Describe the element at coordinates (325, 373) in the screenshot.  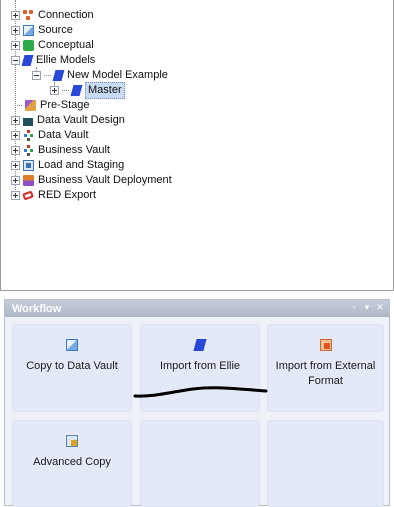
I see `card-label: Import from External Format` at that location.